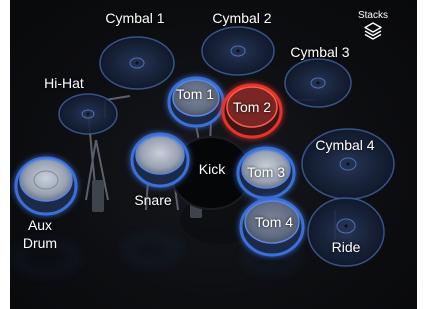  I want to click on tom-3-label: Tom 3, so click(266, 172).